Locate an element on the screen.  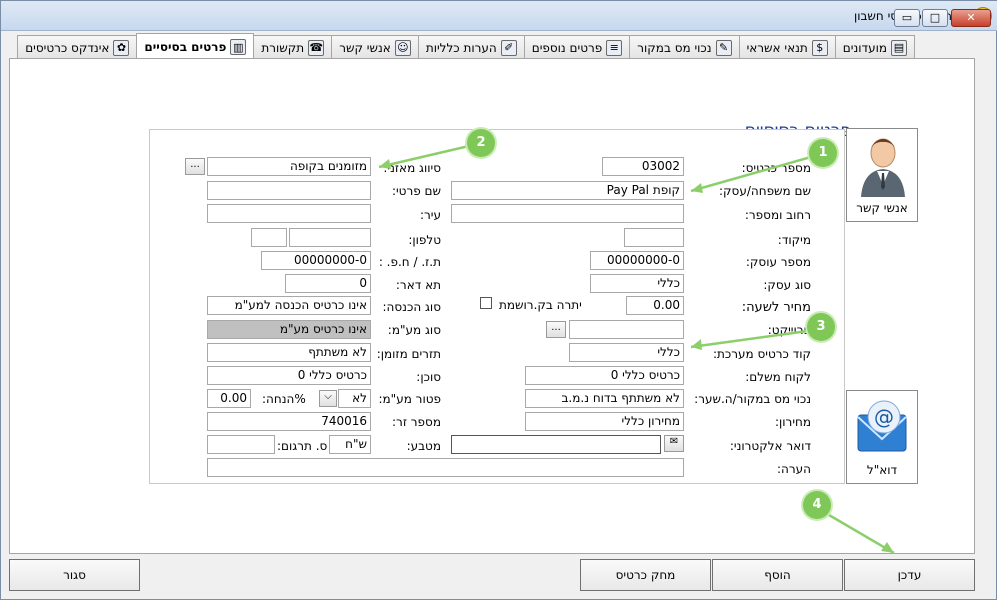
annotation-badge-2: 2 is located at coordinates (481, 143).